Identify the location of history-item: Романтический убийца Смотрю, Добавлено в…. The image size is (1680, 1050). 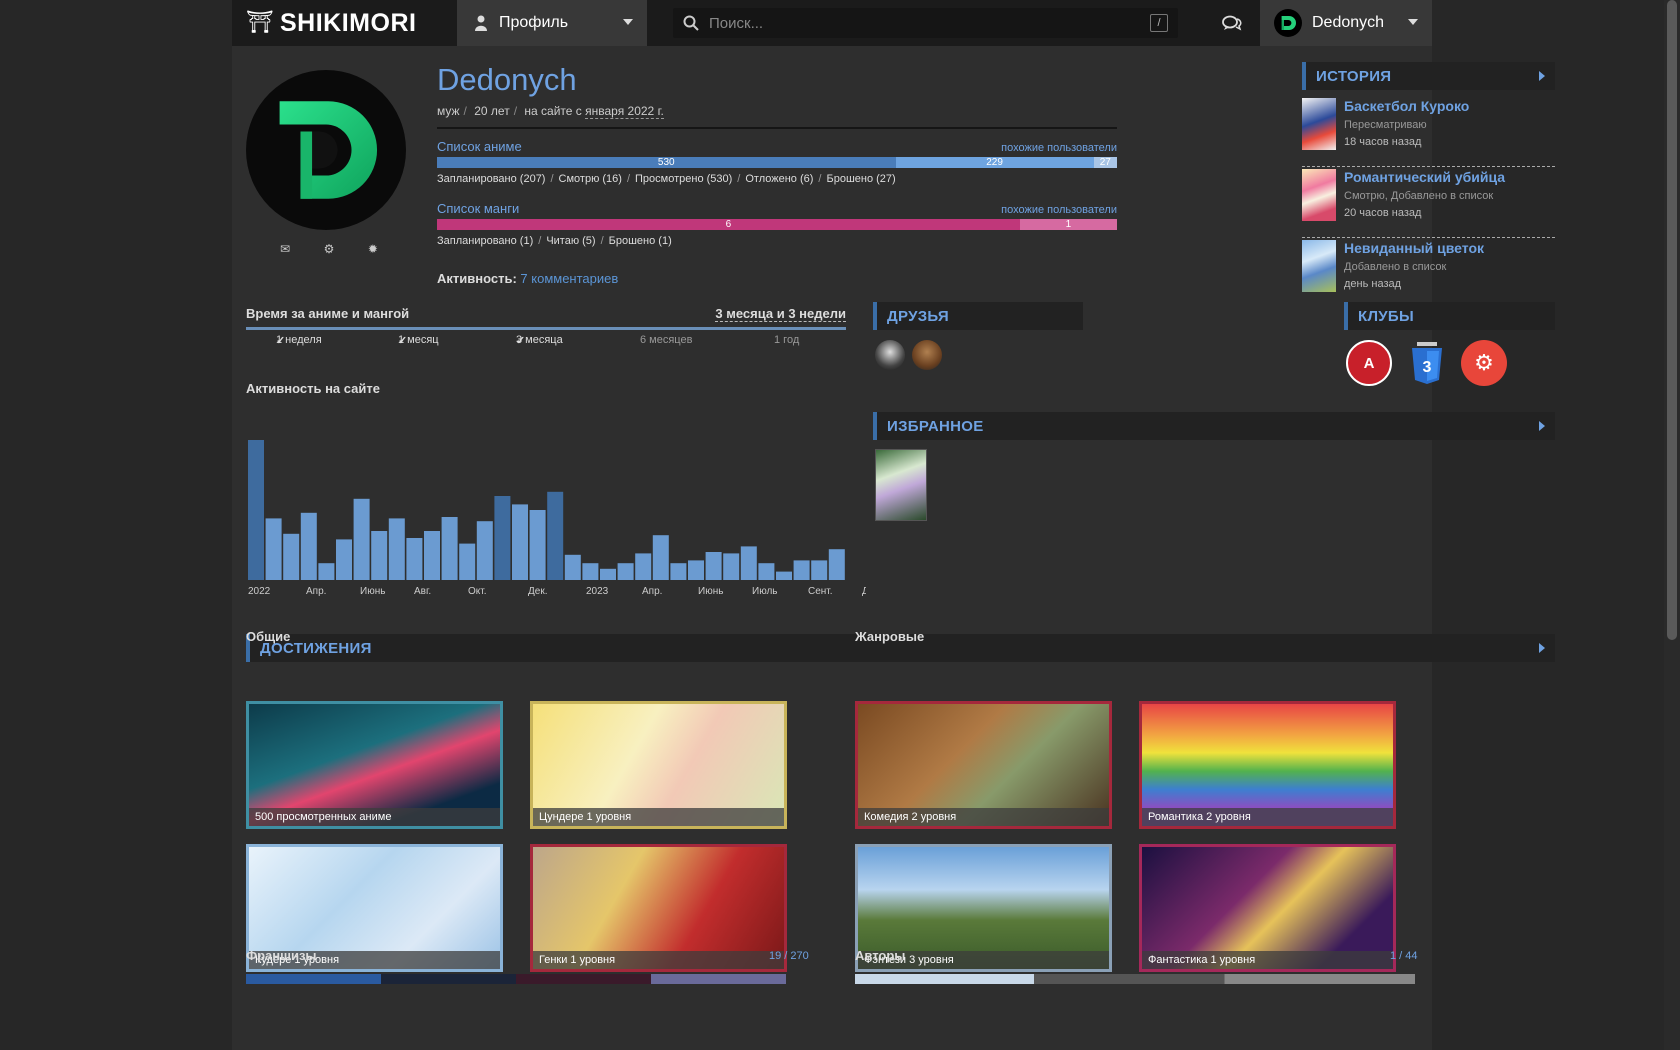
(1428, 202).